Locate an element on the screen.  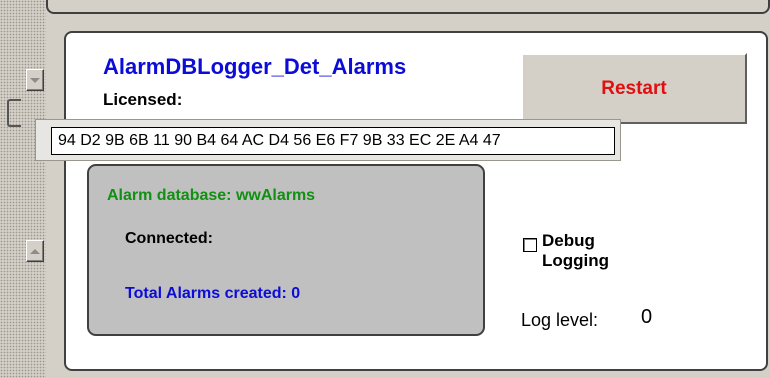
arrow-down-icon is located at coordinates (35, 80).